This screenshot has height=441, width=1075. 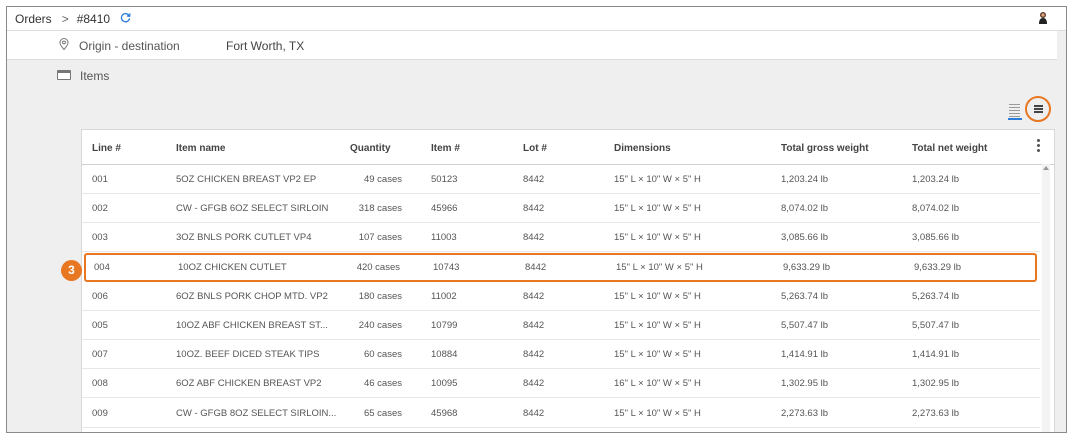 What do you see at coordinates (1015, 110) in the screenshot?
I see `list-view-icon` at bounding box center [1015, 110].